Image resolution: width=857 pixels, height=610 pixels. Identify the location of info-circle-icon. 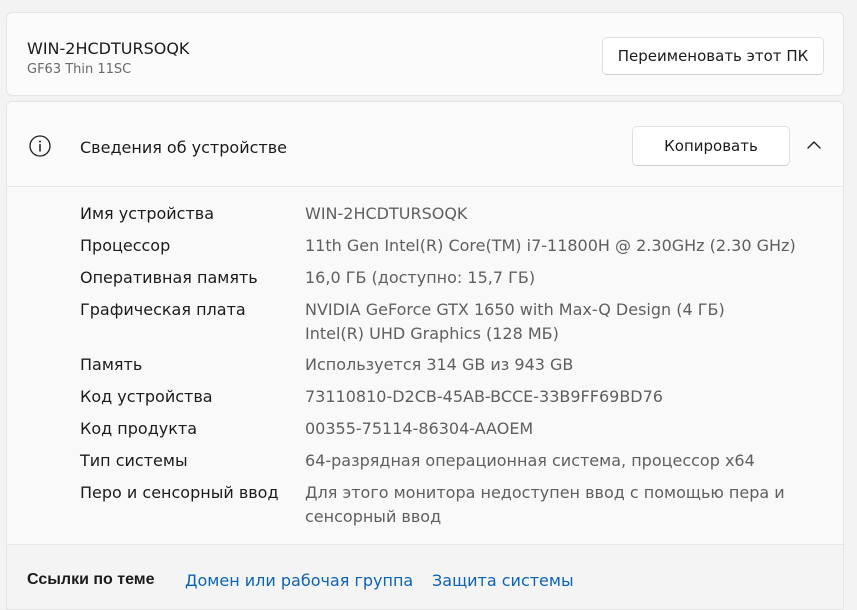
(40, 146).